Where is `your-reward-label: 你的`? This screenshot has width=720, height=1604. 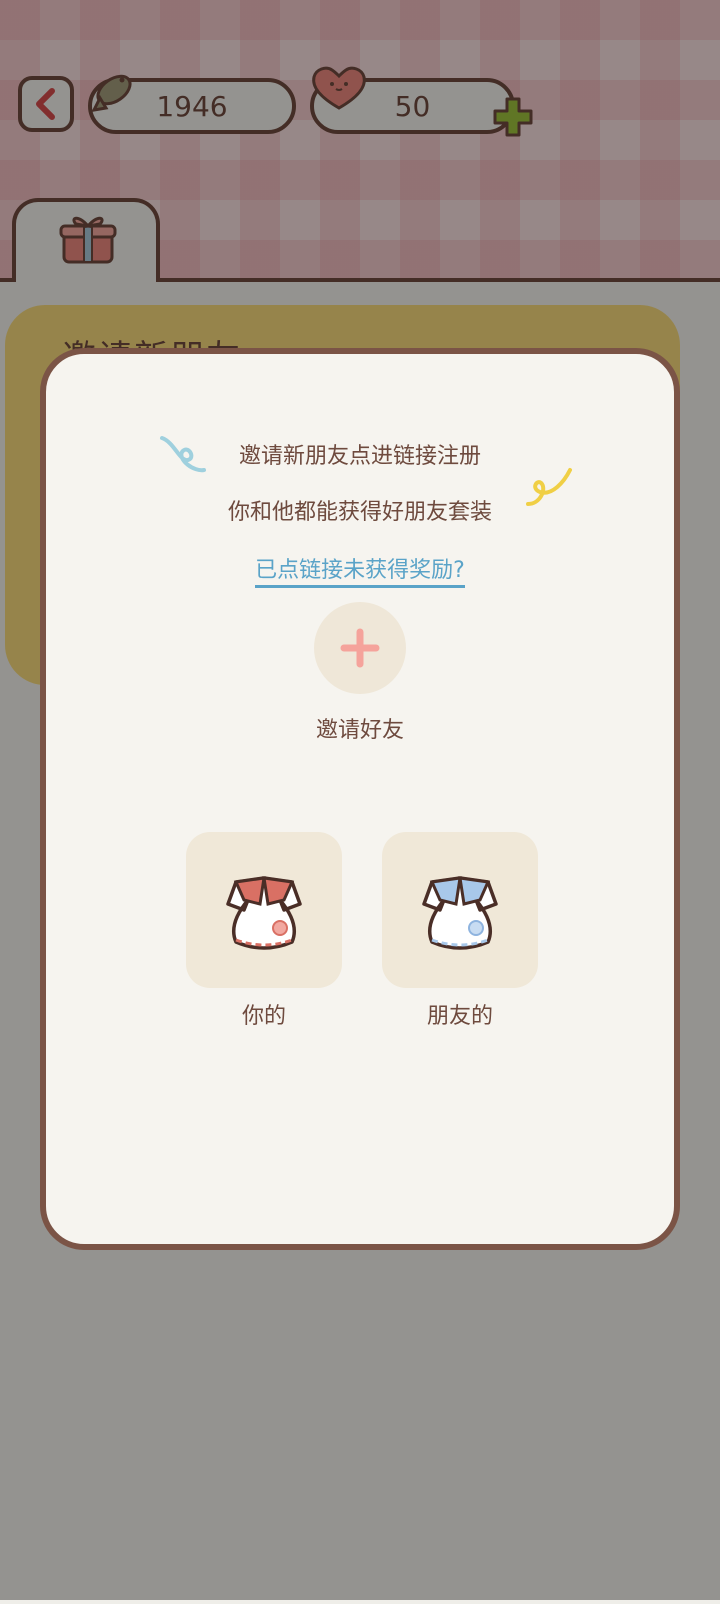 your-reward-label: 你的 is located at coordinates (263, 1016).